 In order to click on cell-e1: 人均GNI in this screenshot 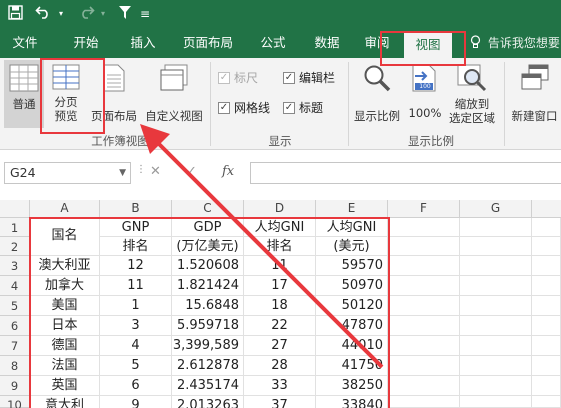, I will do `click(352, 227)`.